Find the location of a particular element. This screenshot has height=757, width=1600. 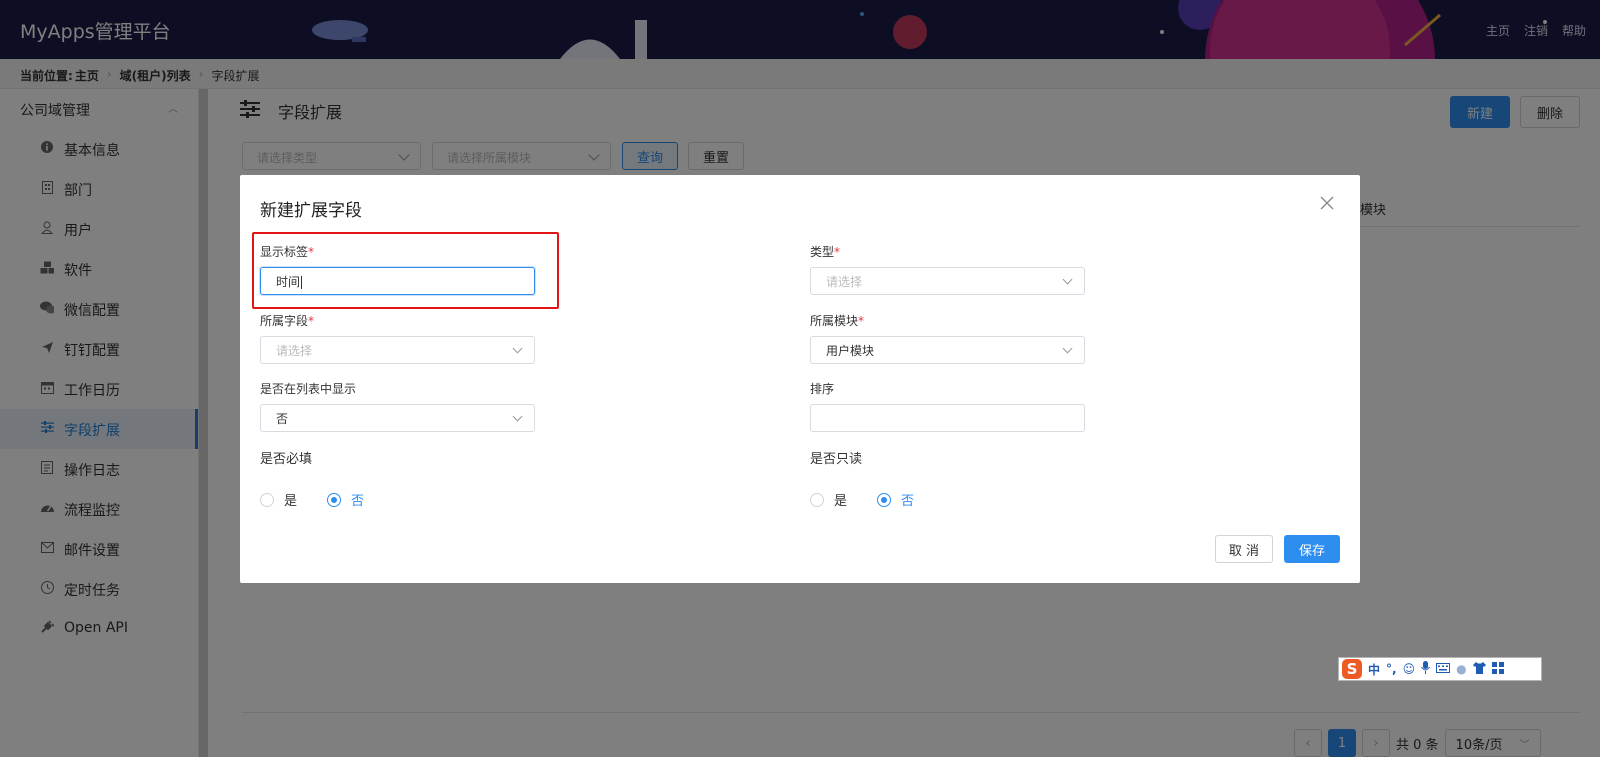

cancel-button: 取 消 is located at coordinates (1244, 549).